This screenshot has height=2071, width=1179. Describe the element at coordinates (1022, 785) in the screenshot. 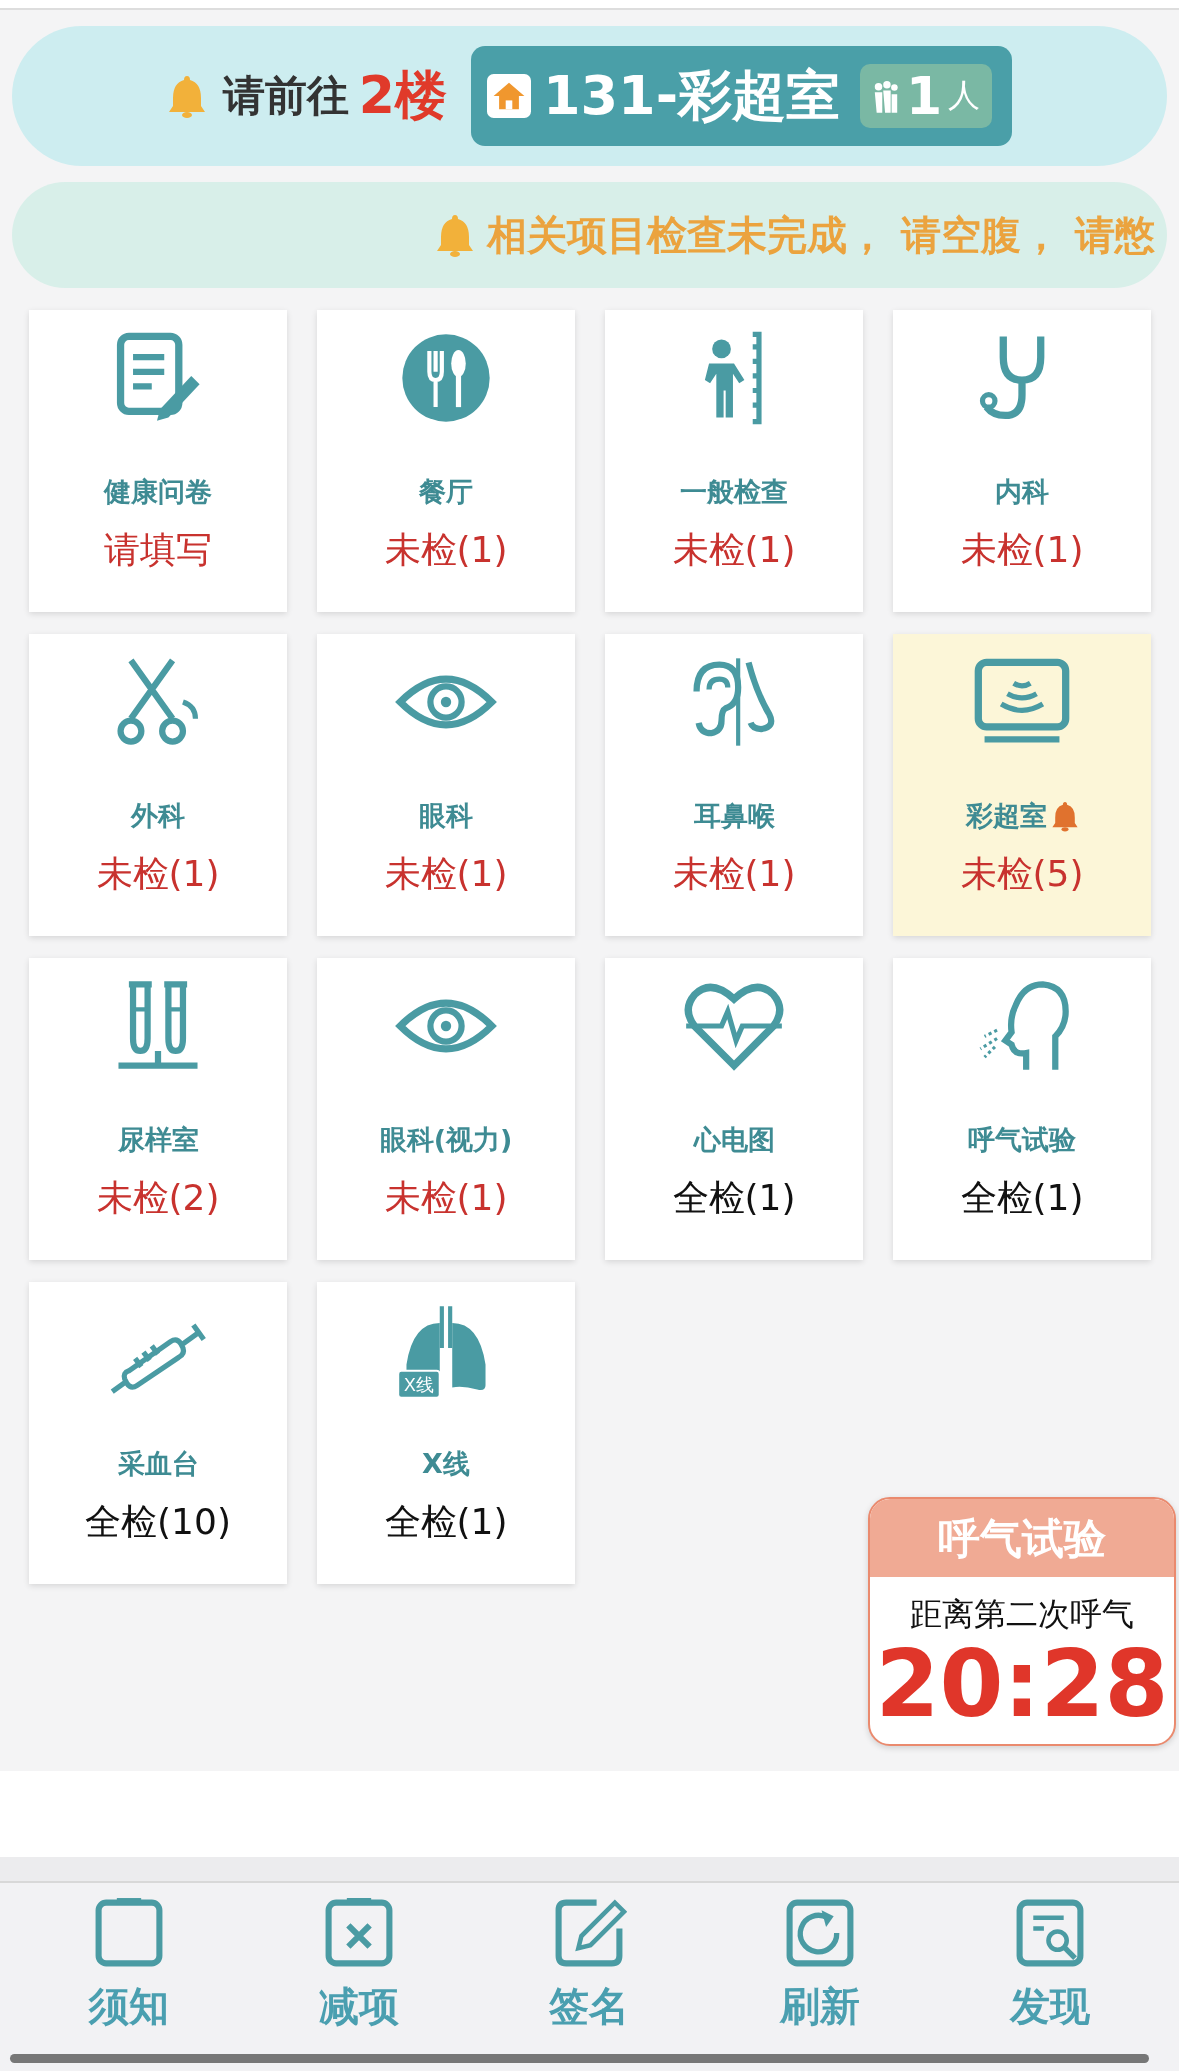

I see `exam-tile: 彩超室 未检(5)` at that location.